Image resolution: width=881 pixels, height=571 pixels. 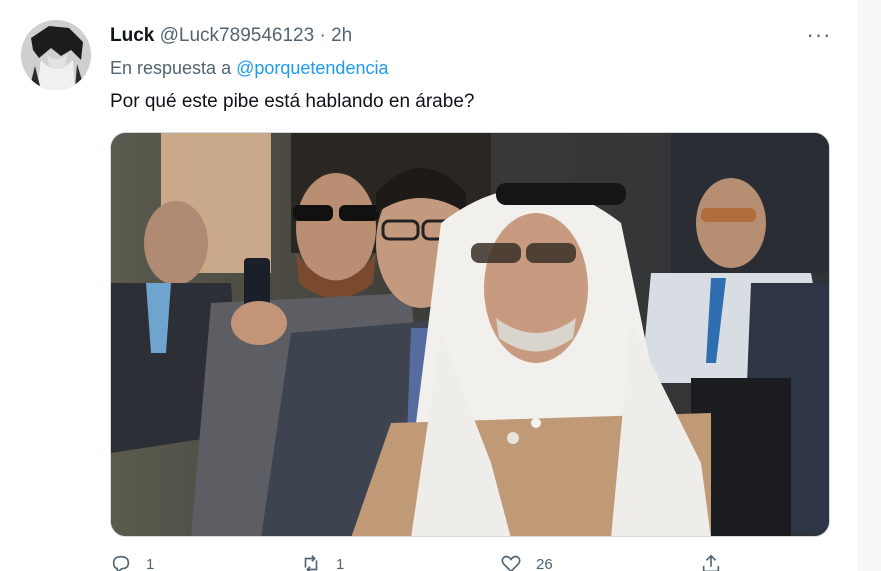 I want to click on avatar-image, so click(x=56, y=55).